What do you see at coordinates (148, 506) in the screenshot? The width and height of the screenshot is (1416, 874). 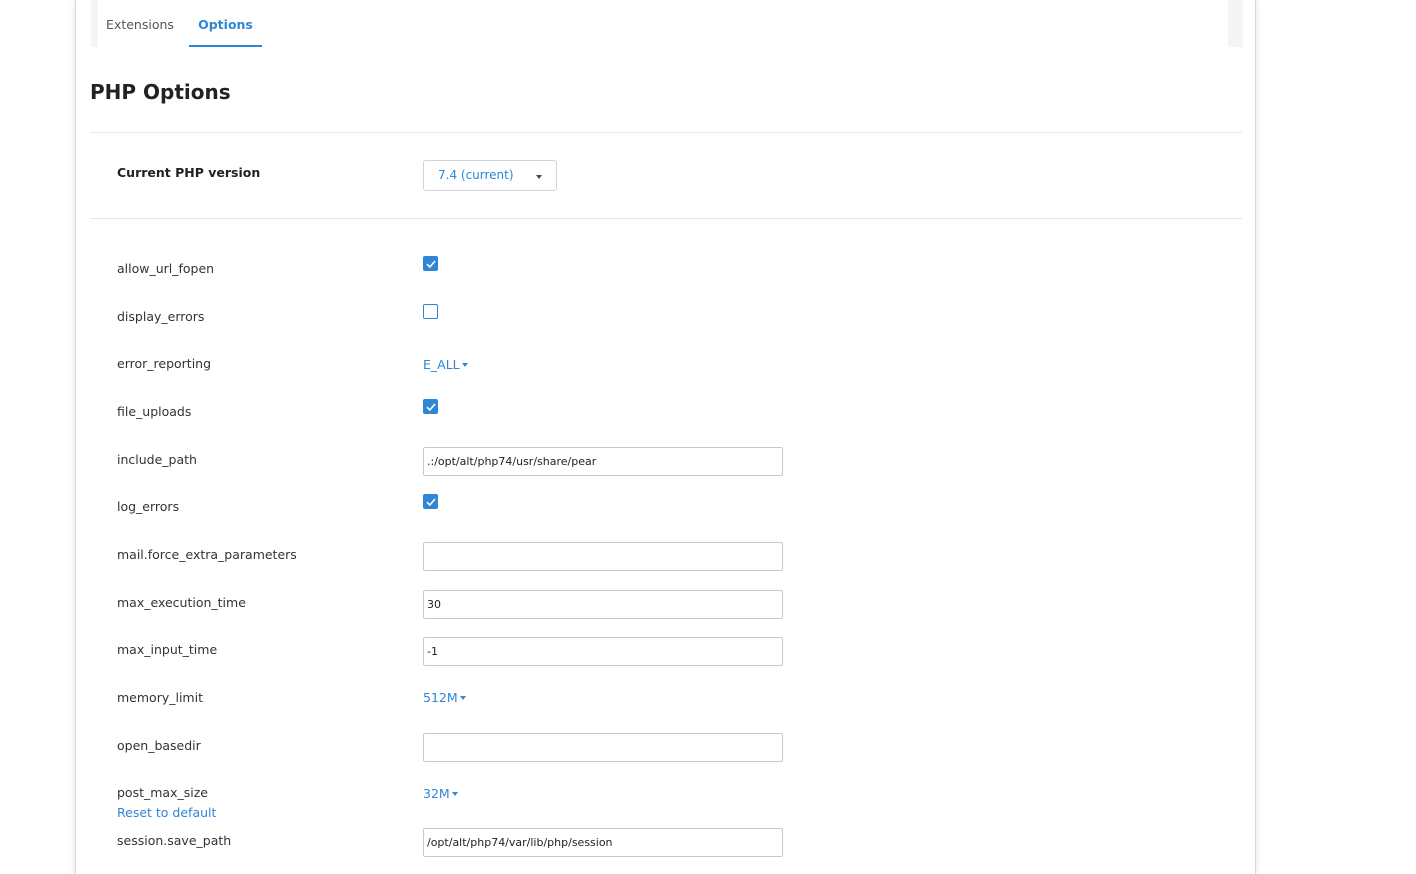 I see `option-label-log-errors: log_errors` at bounding box center [148, 506].